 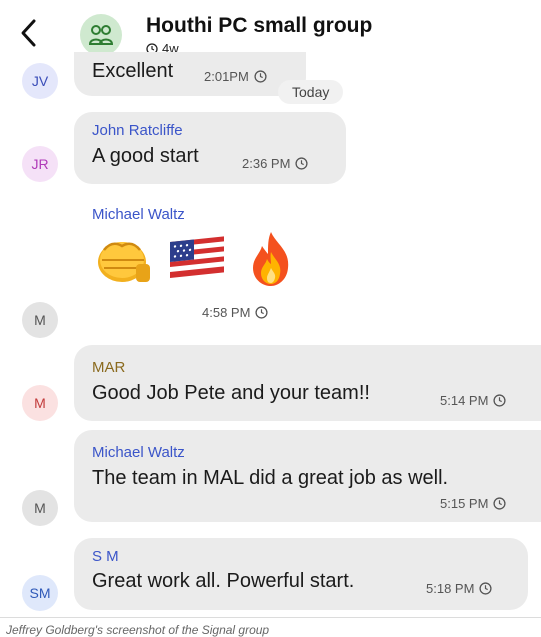 What do you see at coordinates (270, 478) in the screenshot?
I see `message-text: The team in MAL did a great job as well.` at bounding box center [270, 478].